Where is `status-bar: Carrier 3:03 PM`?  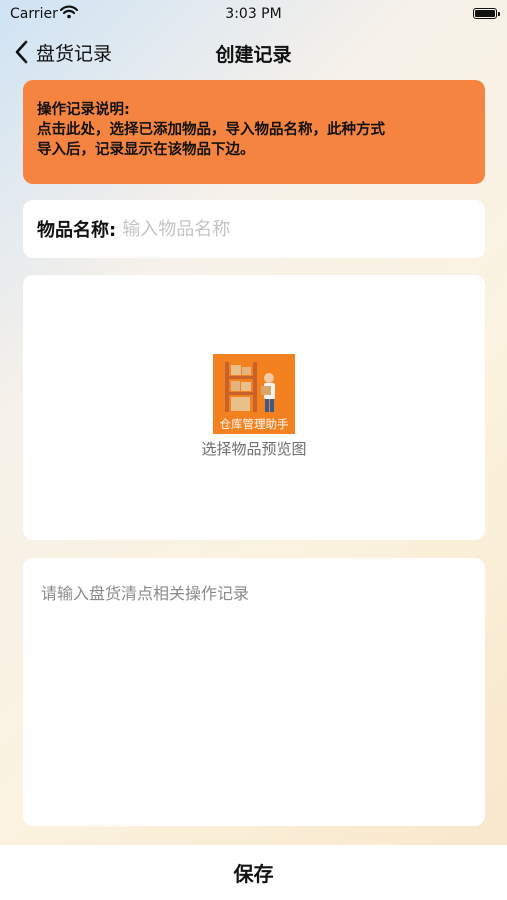
status-bar: Carrier 3:03 PM is located at coordinates (253, 14).